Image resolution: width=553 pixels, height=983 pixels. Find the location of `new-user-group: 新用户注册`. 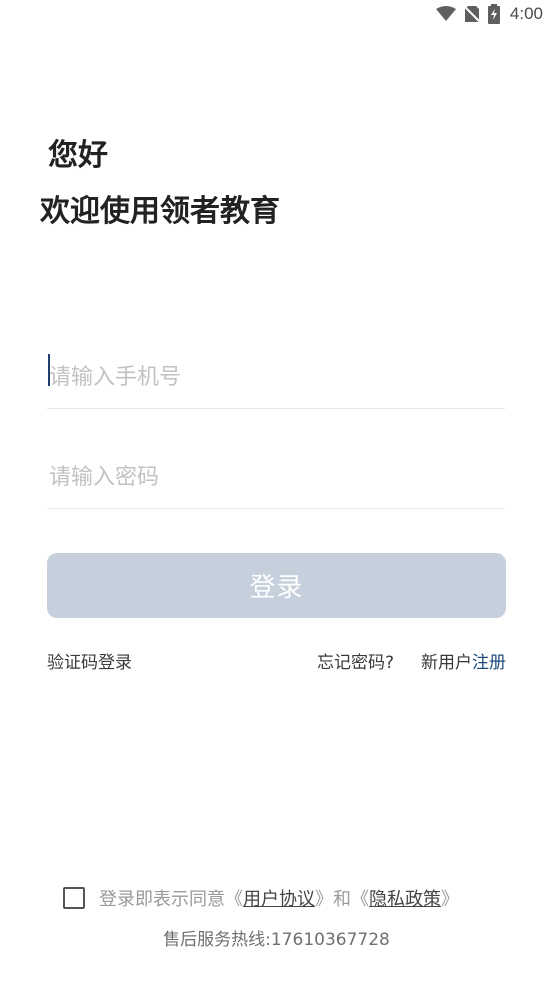

new-user-group: 新用户注册 is located at coordinates (463, 660).